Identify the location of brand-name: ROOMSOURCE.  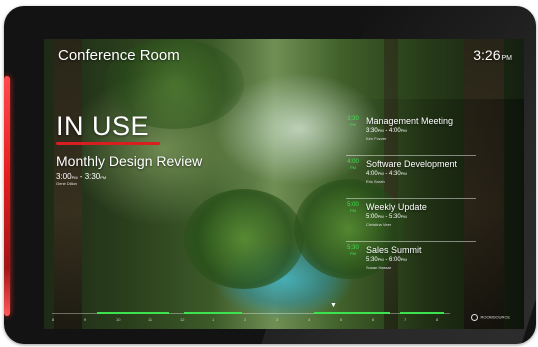
(495, 317).